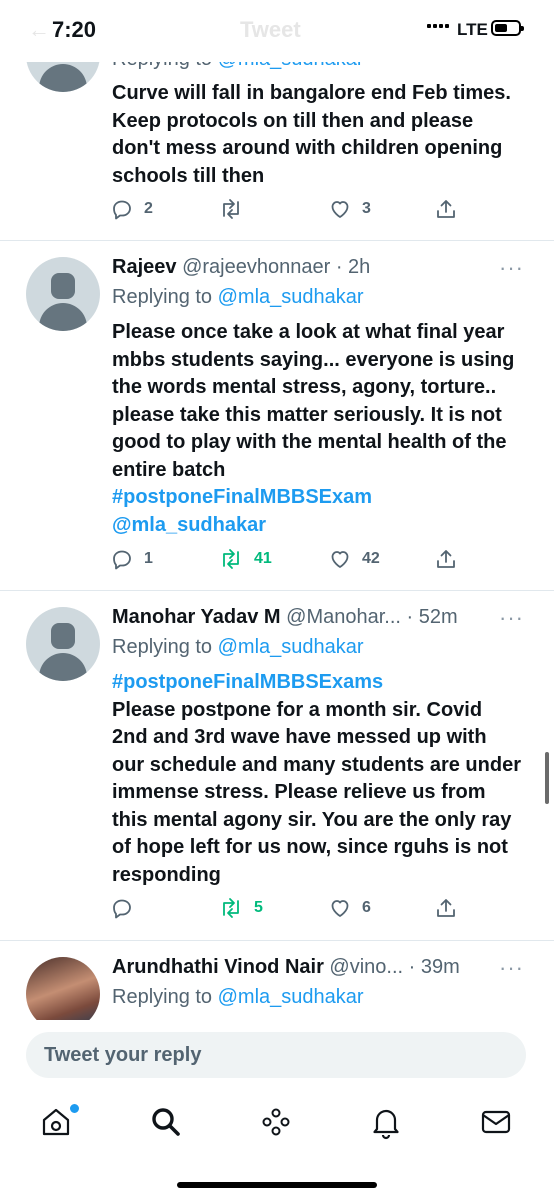 This screenshot has width=554, height=1200. I want to click on spaces-icon, so click(276, 1122).